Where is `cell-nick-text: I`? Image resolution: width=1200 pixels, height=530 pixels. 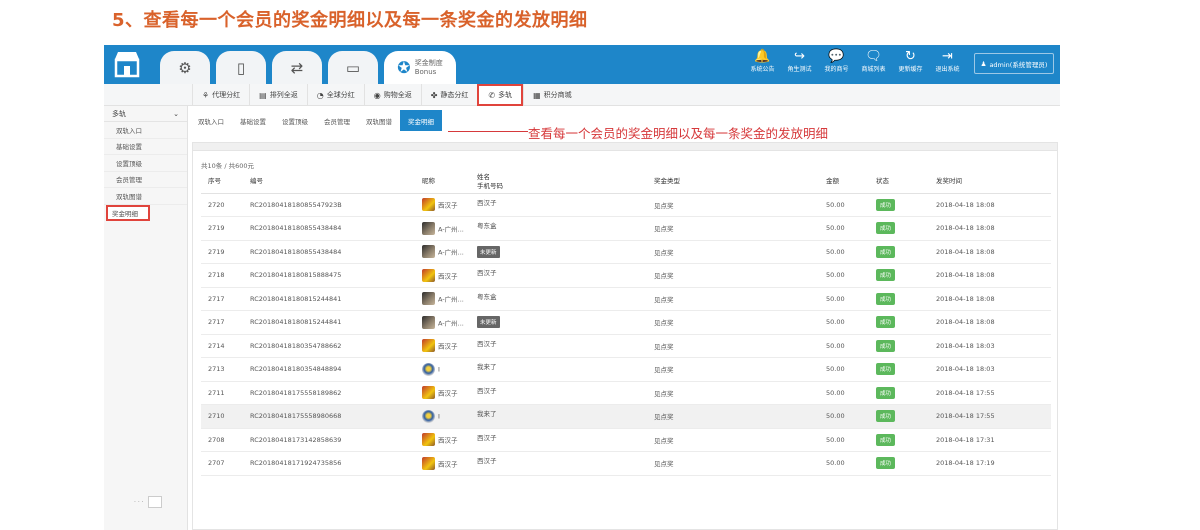 cell-nick-text: I is located at coordinates (439, 369).